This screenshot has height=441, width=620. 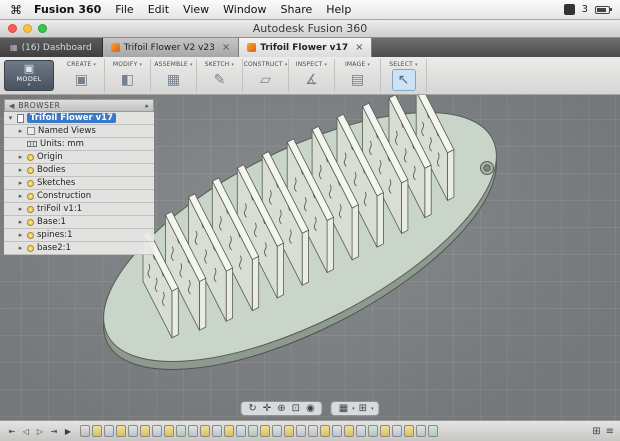 I want to click on menu-edit: Edit, so click(x=158, y=9).